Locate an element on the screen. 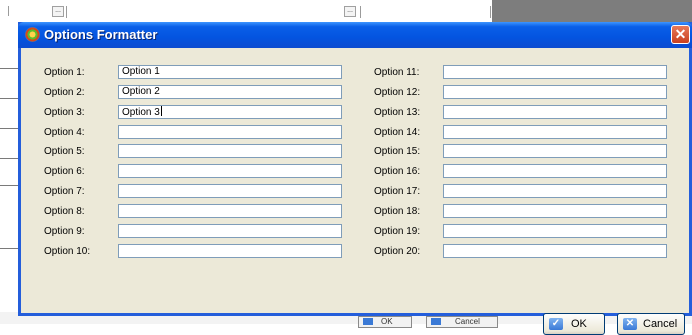  background-cancel-label: Cancel is located at coordinates (467, 321).